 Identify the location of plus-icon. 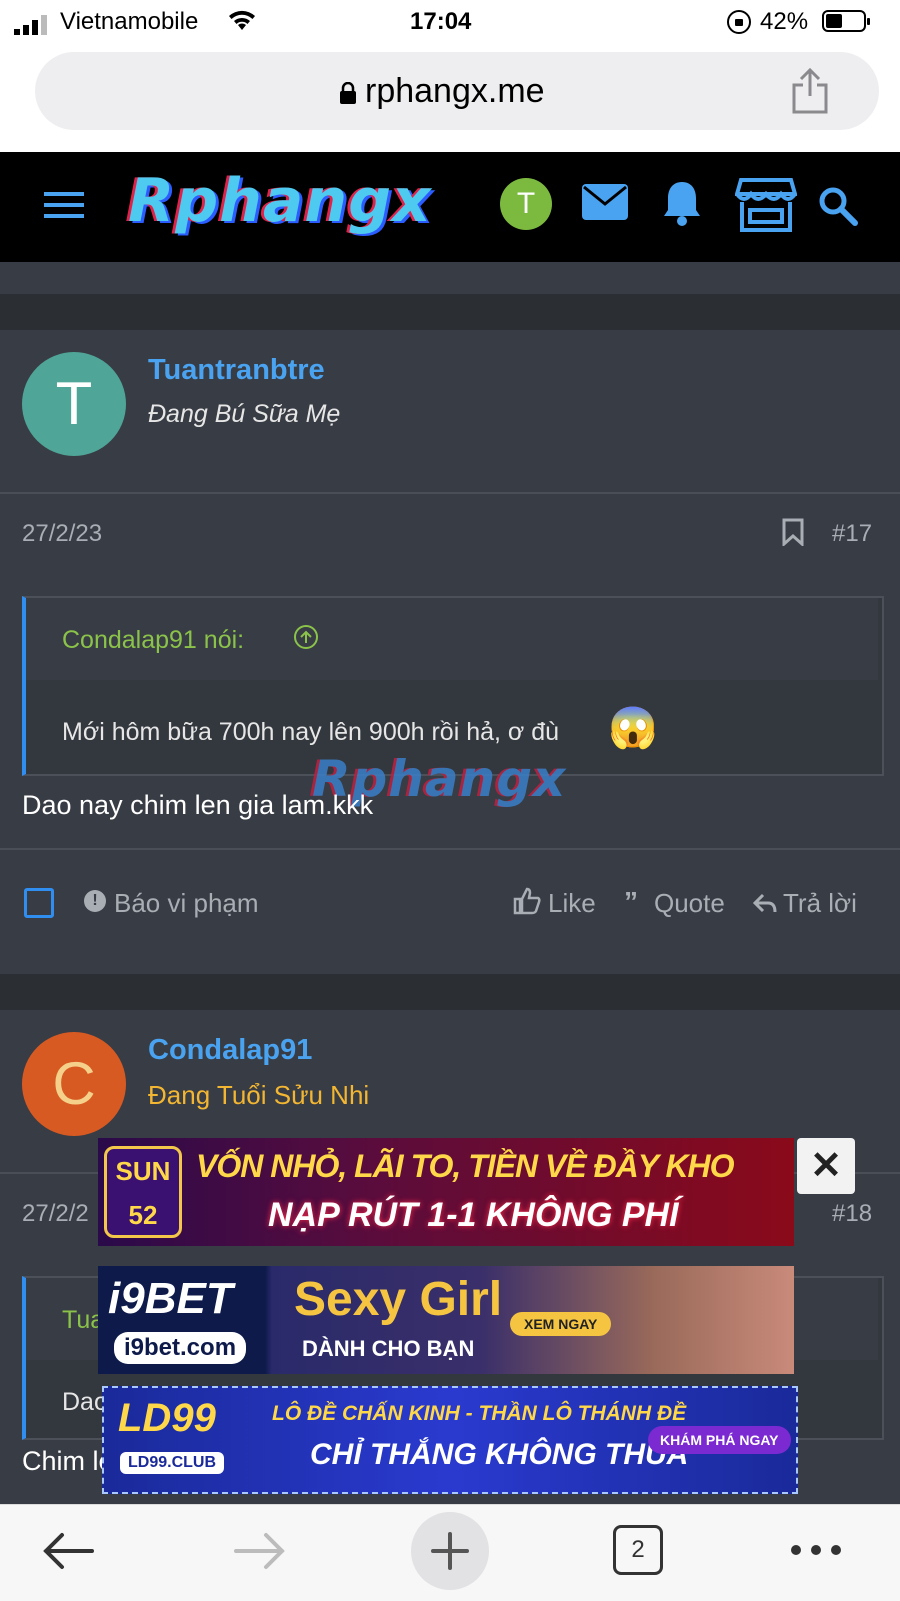
(450, 1551).